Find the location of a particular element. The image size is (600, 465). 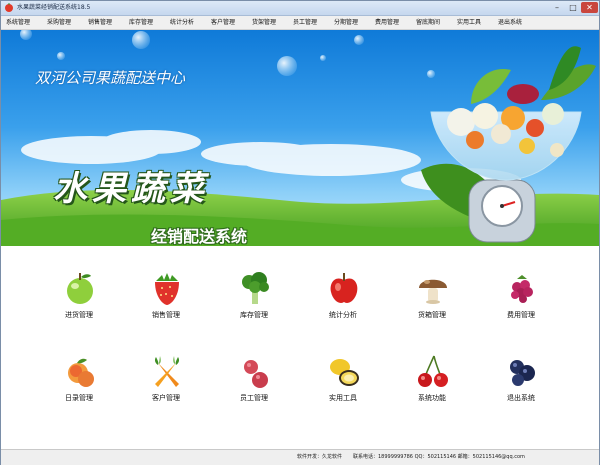

mushroom-icon is located at coordinates (433, 291).